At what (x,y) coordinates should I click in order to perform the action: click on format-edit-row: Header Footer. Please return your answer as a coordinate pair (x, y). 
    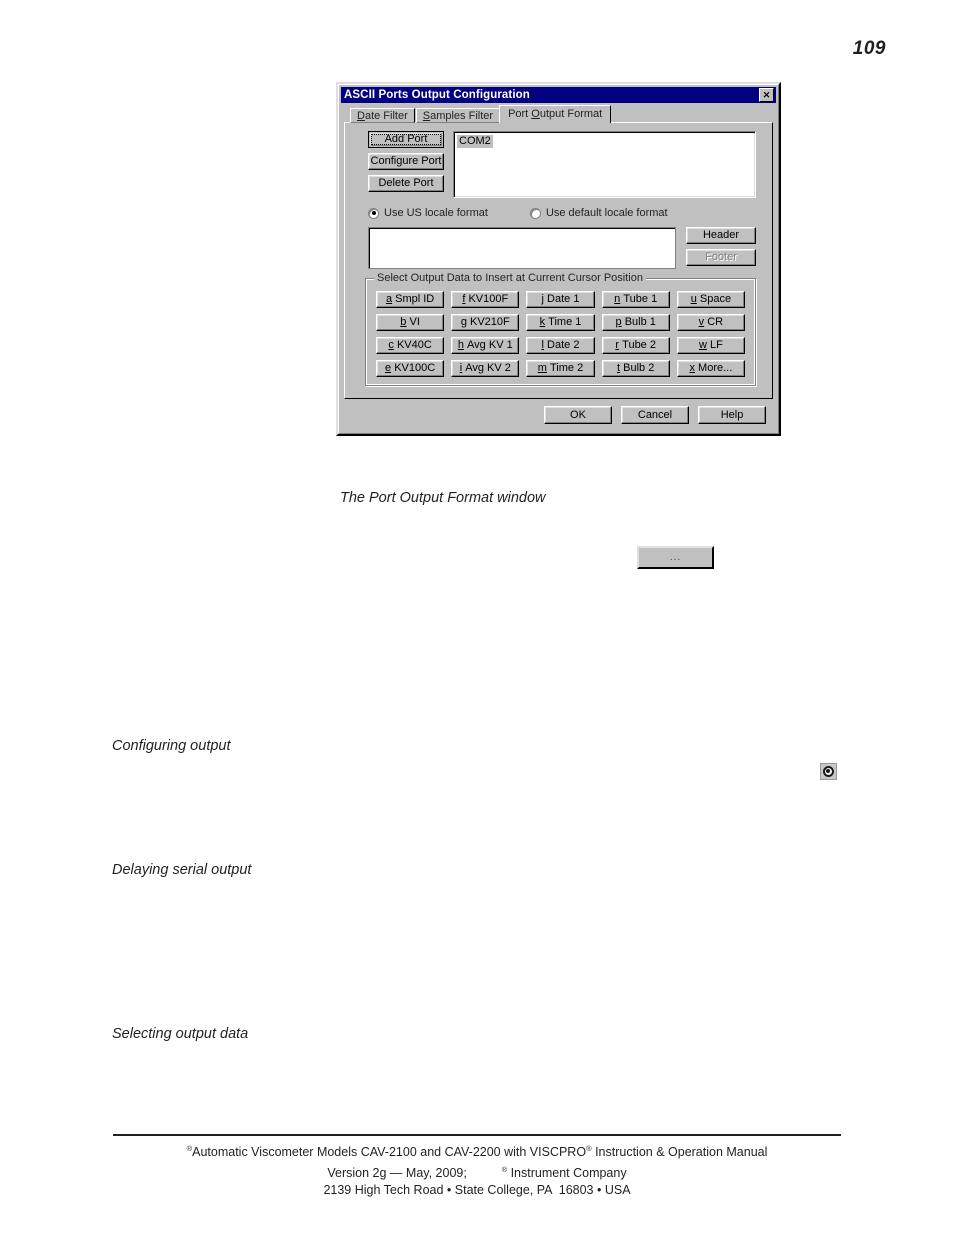
    Looking at the image, I should click on (562, 248).